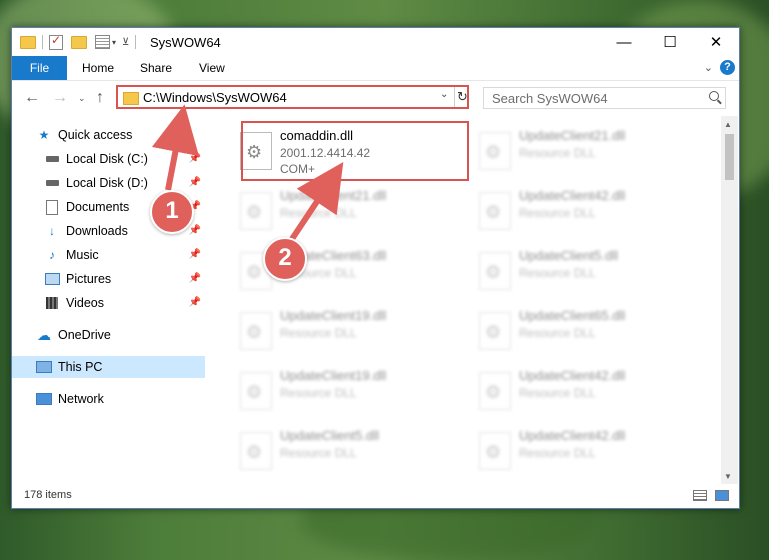 The width and height of the screenshot is (769, 560). What do you see at coordinates (172, 212) in the screenshot?
I see `callout-badge: 1` at bounding box center [172, 212].